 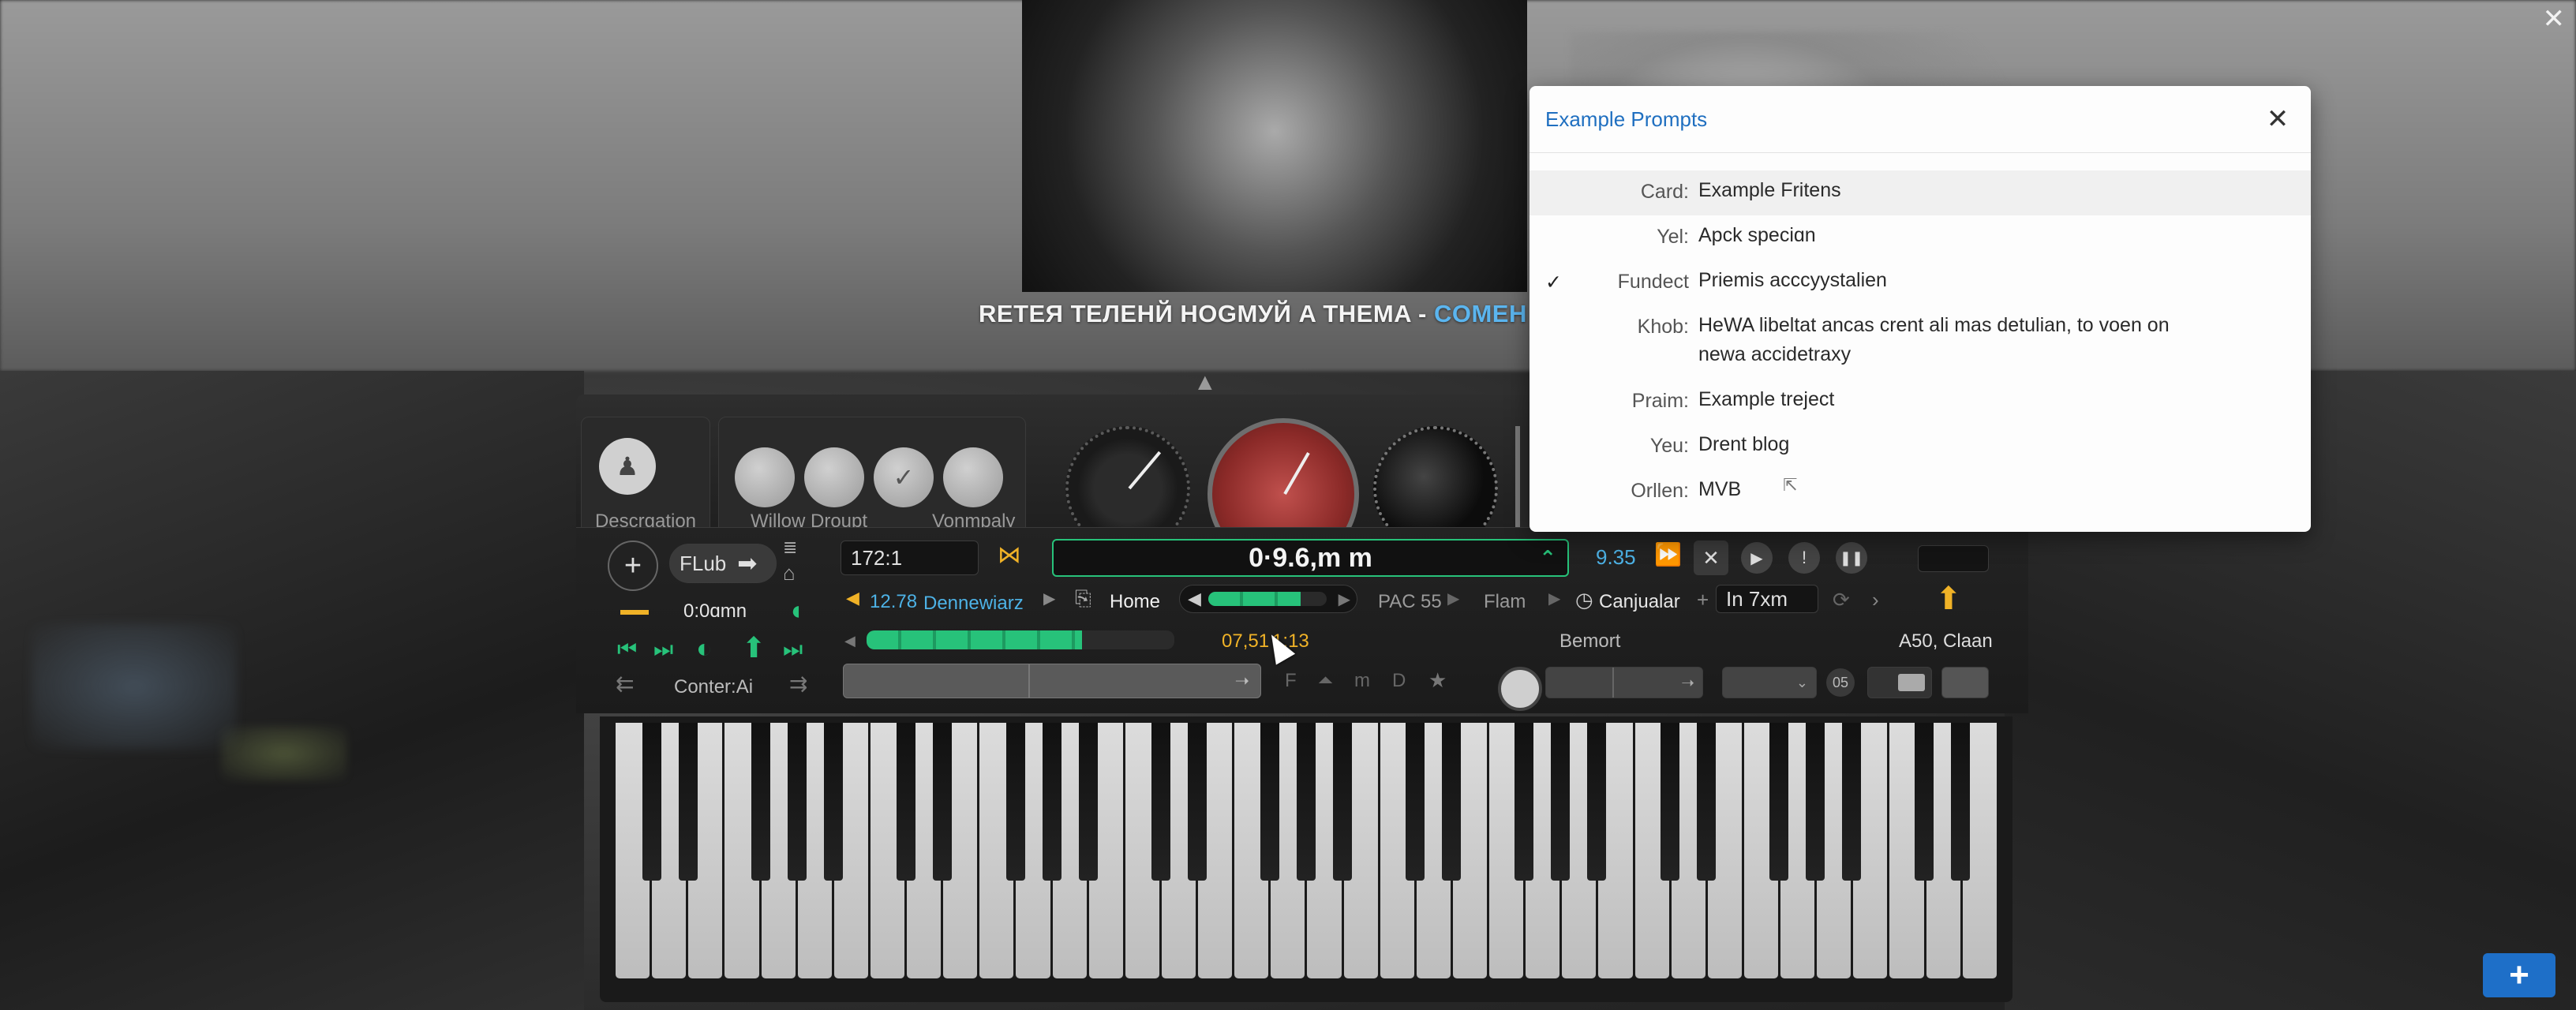 I want to click on prompt-row: Orllen: MVB, so click(x=1920, y=492).